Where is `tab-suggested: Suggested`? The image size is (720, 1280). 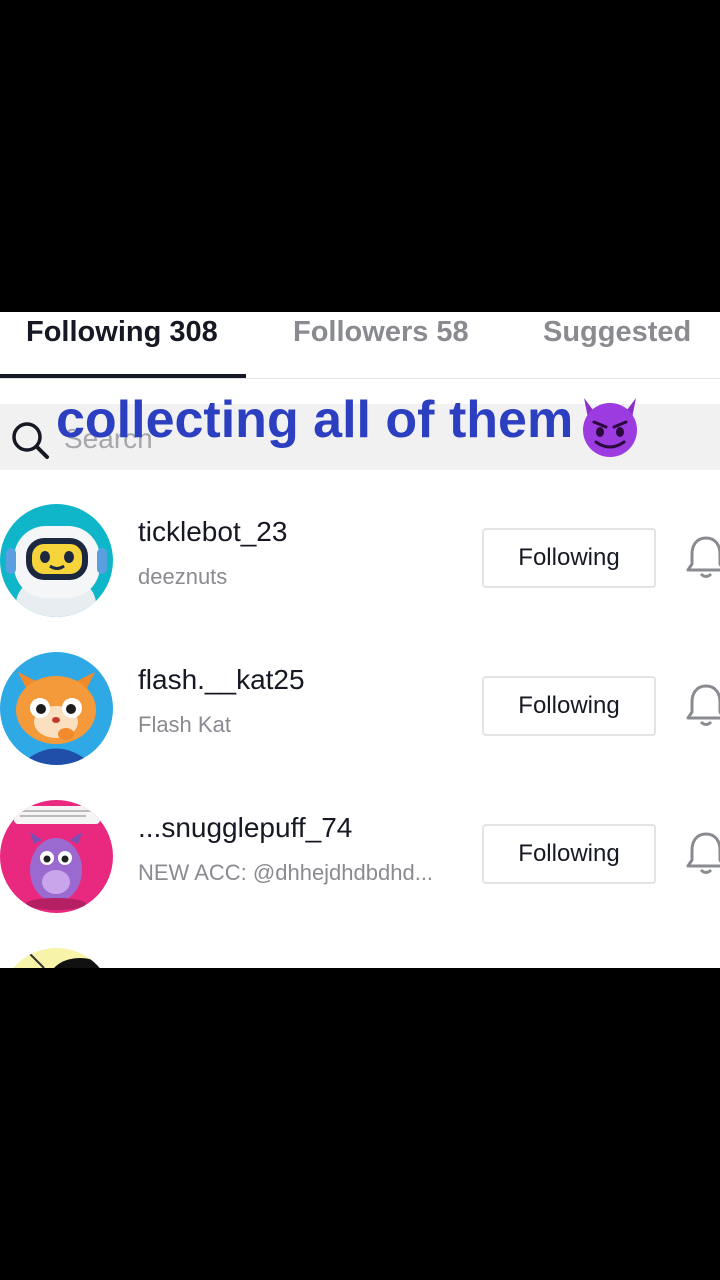 tab-suggested: Suggested is located at coordinates (617, 332).